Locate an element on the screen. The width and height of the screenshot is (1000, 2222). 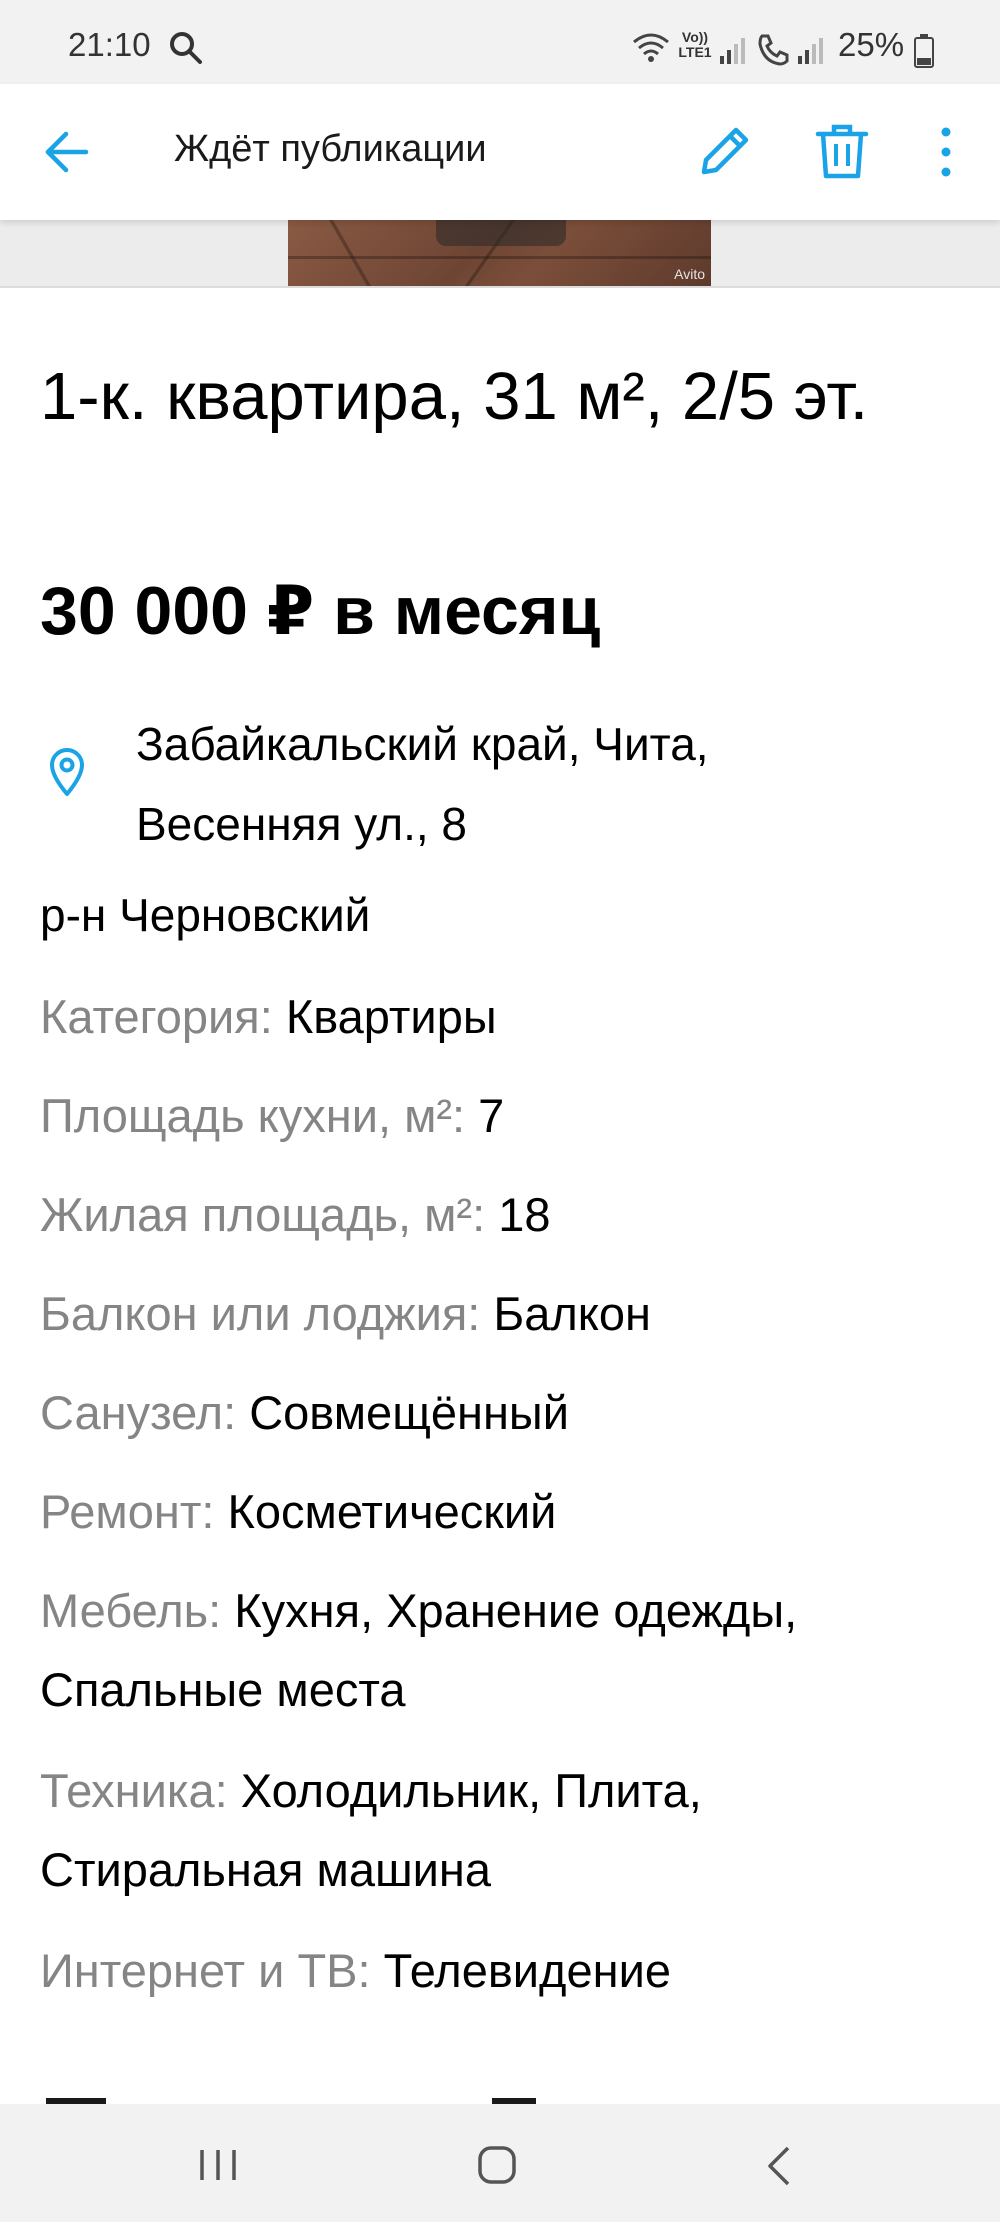
lte-label: Vo)) LTE1 is located at coordinates (695, 44).